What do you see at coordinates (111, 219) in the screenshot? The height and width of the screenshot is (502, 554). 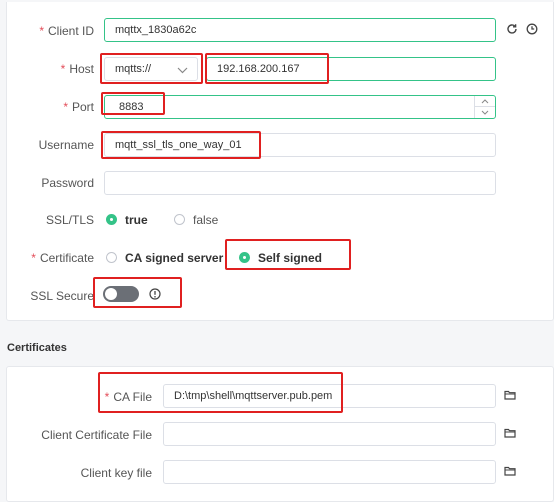 I see `ssl-true-radio` at bounding box center [111, 219].